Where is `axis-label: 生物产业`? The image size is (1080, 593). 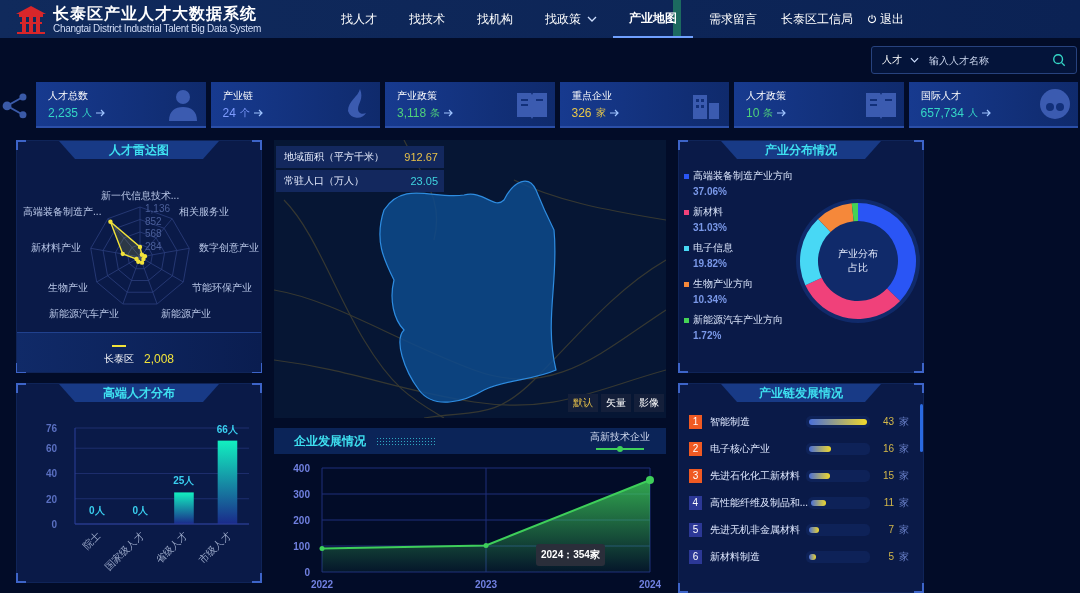
axis-label: 生物产业 is located at coordinates (68, 287).